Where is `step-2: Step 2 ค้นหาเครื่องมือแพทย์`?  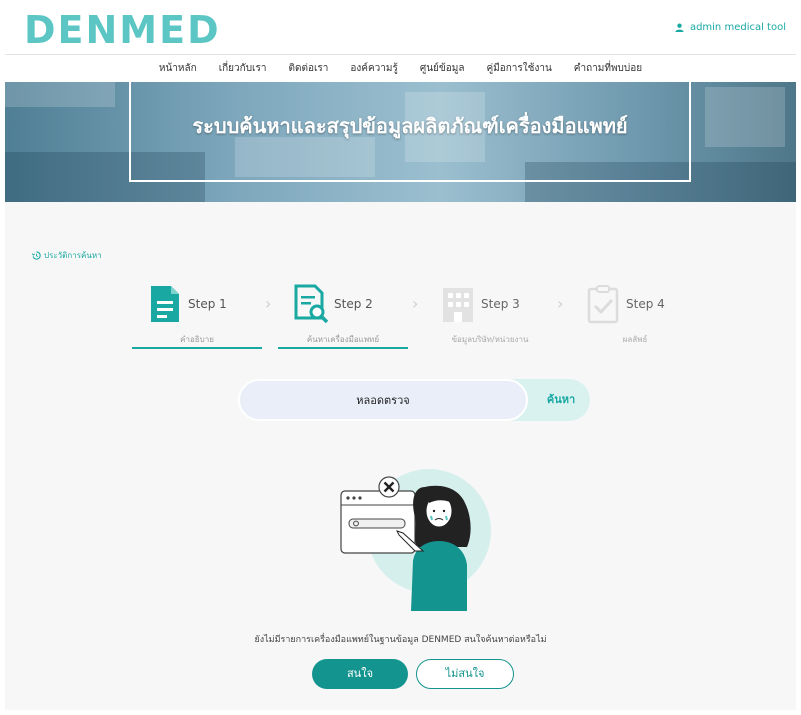
step-2: Step 2 ค้นหาเครื่องมือแพทย์ is located at coordinates (343, 316).